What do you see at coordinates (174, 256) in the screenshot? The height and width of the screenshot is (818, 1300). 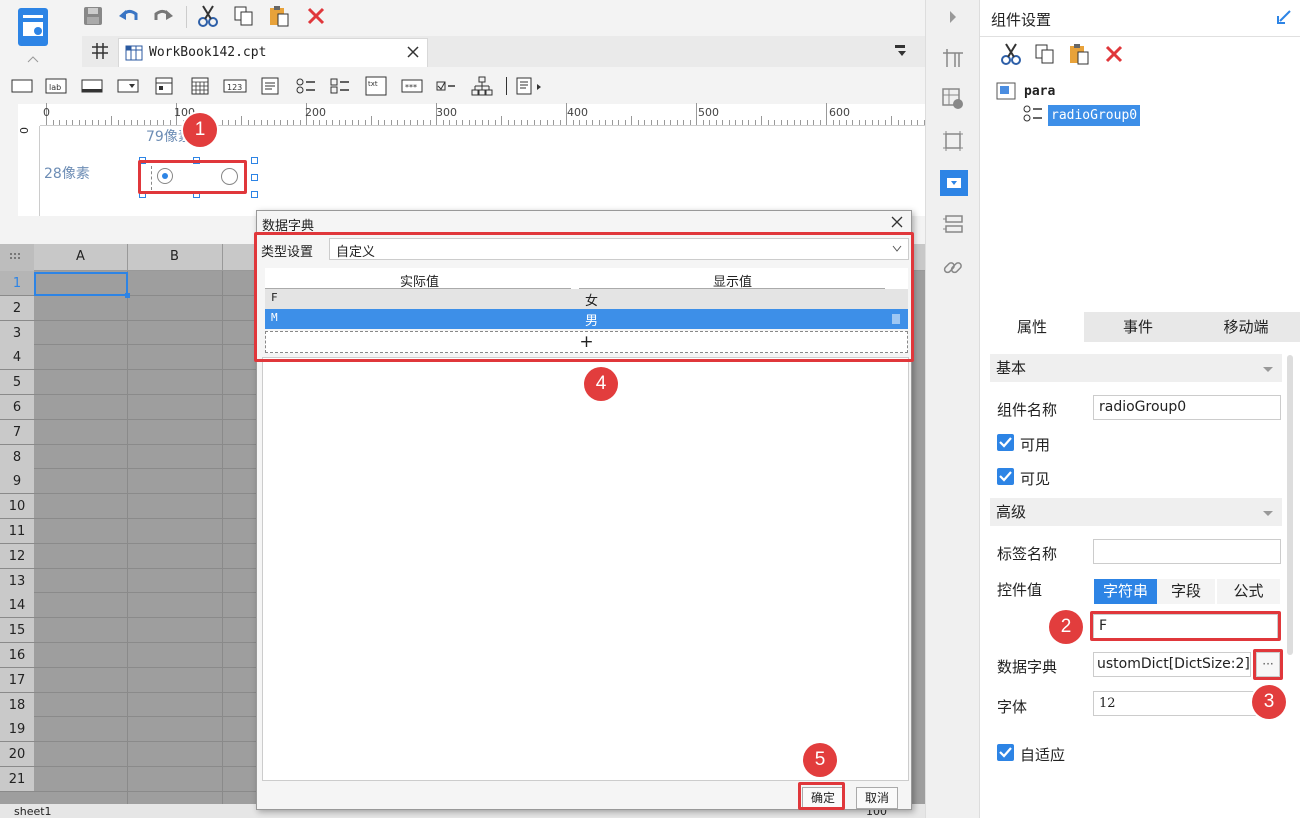 I see `column-header: B` at bounding box center [174, 256].